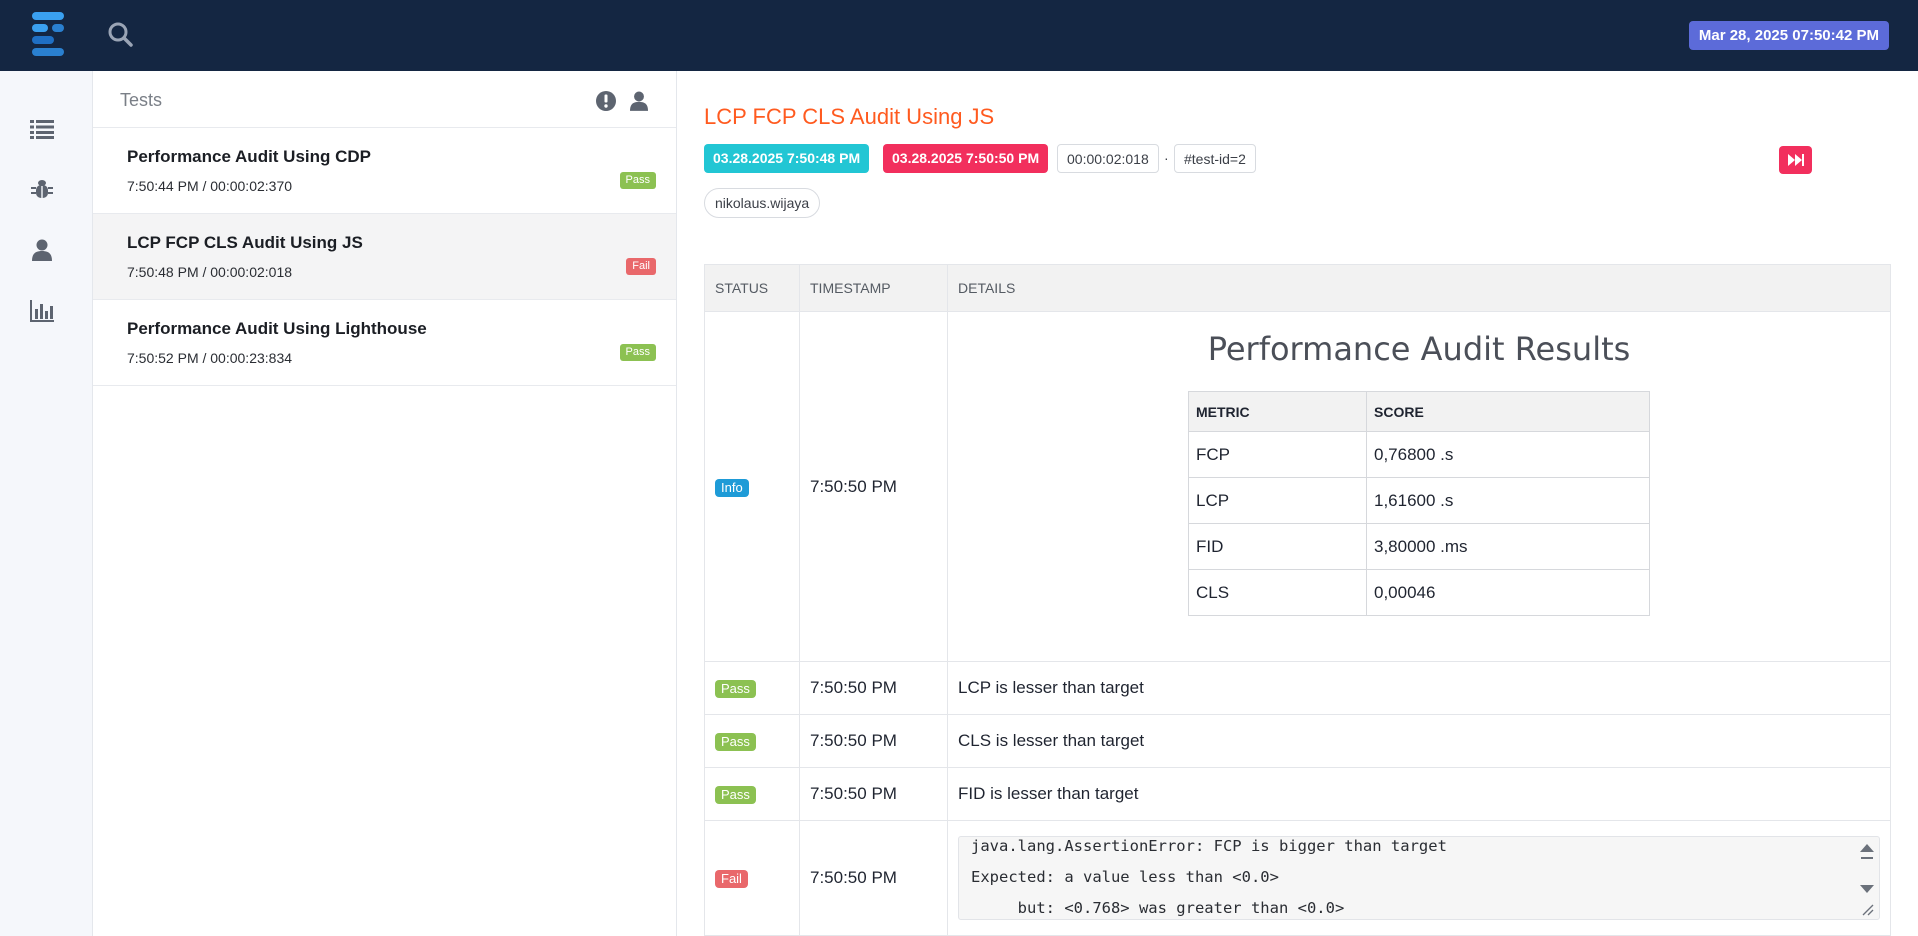 The image size is (1918, 936). Describe the element at coordinates (1277, 500) in the screenshot. I see `metric-name: LCP` at that location.